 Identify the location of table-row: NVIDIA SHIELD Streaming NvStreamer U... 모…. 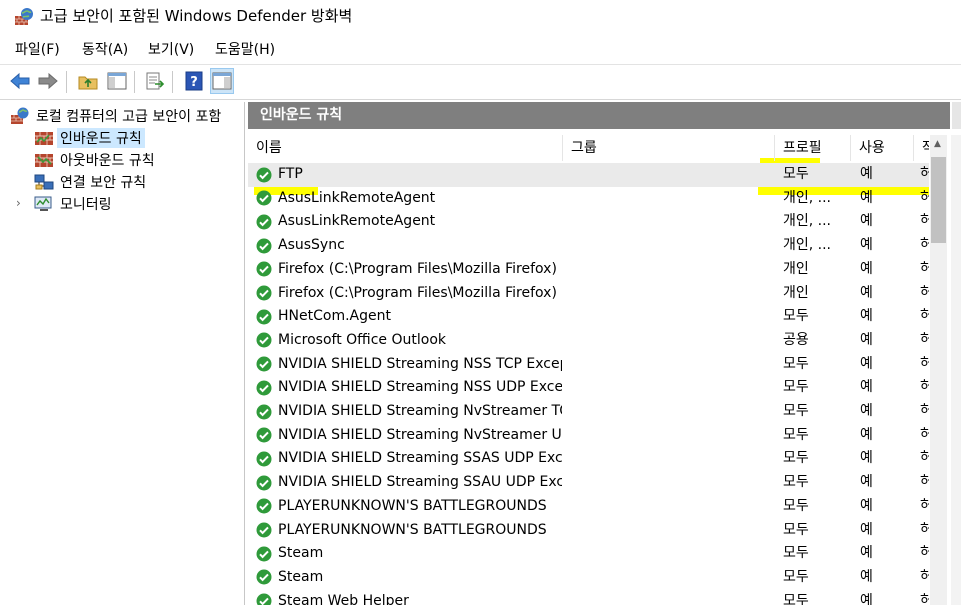
(588, 436).